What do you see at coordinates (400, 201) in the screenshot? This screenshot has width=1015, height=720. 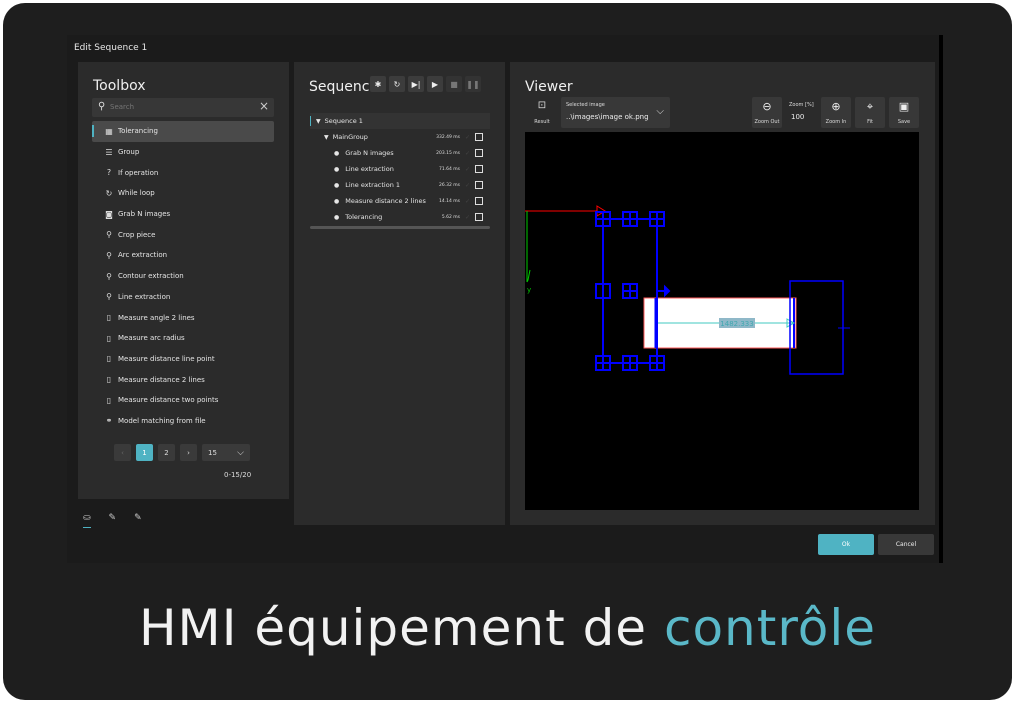 I see `tree-node: ● Measure distance 2 lines 14.14 ms ✓` at bounding box center [400, 201].